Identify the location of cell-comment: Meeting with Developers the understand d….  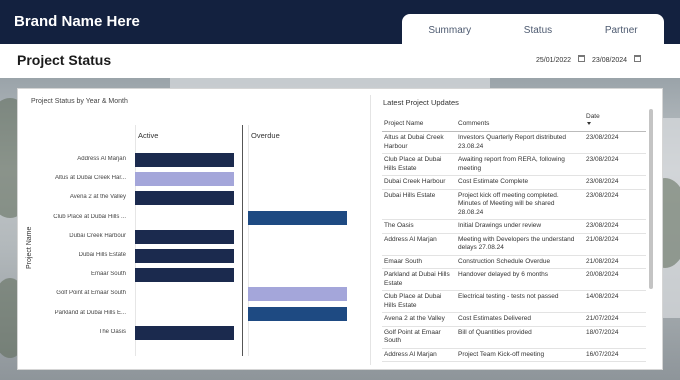
(520, 244).